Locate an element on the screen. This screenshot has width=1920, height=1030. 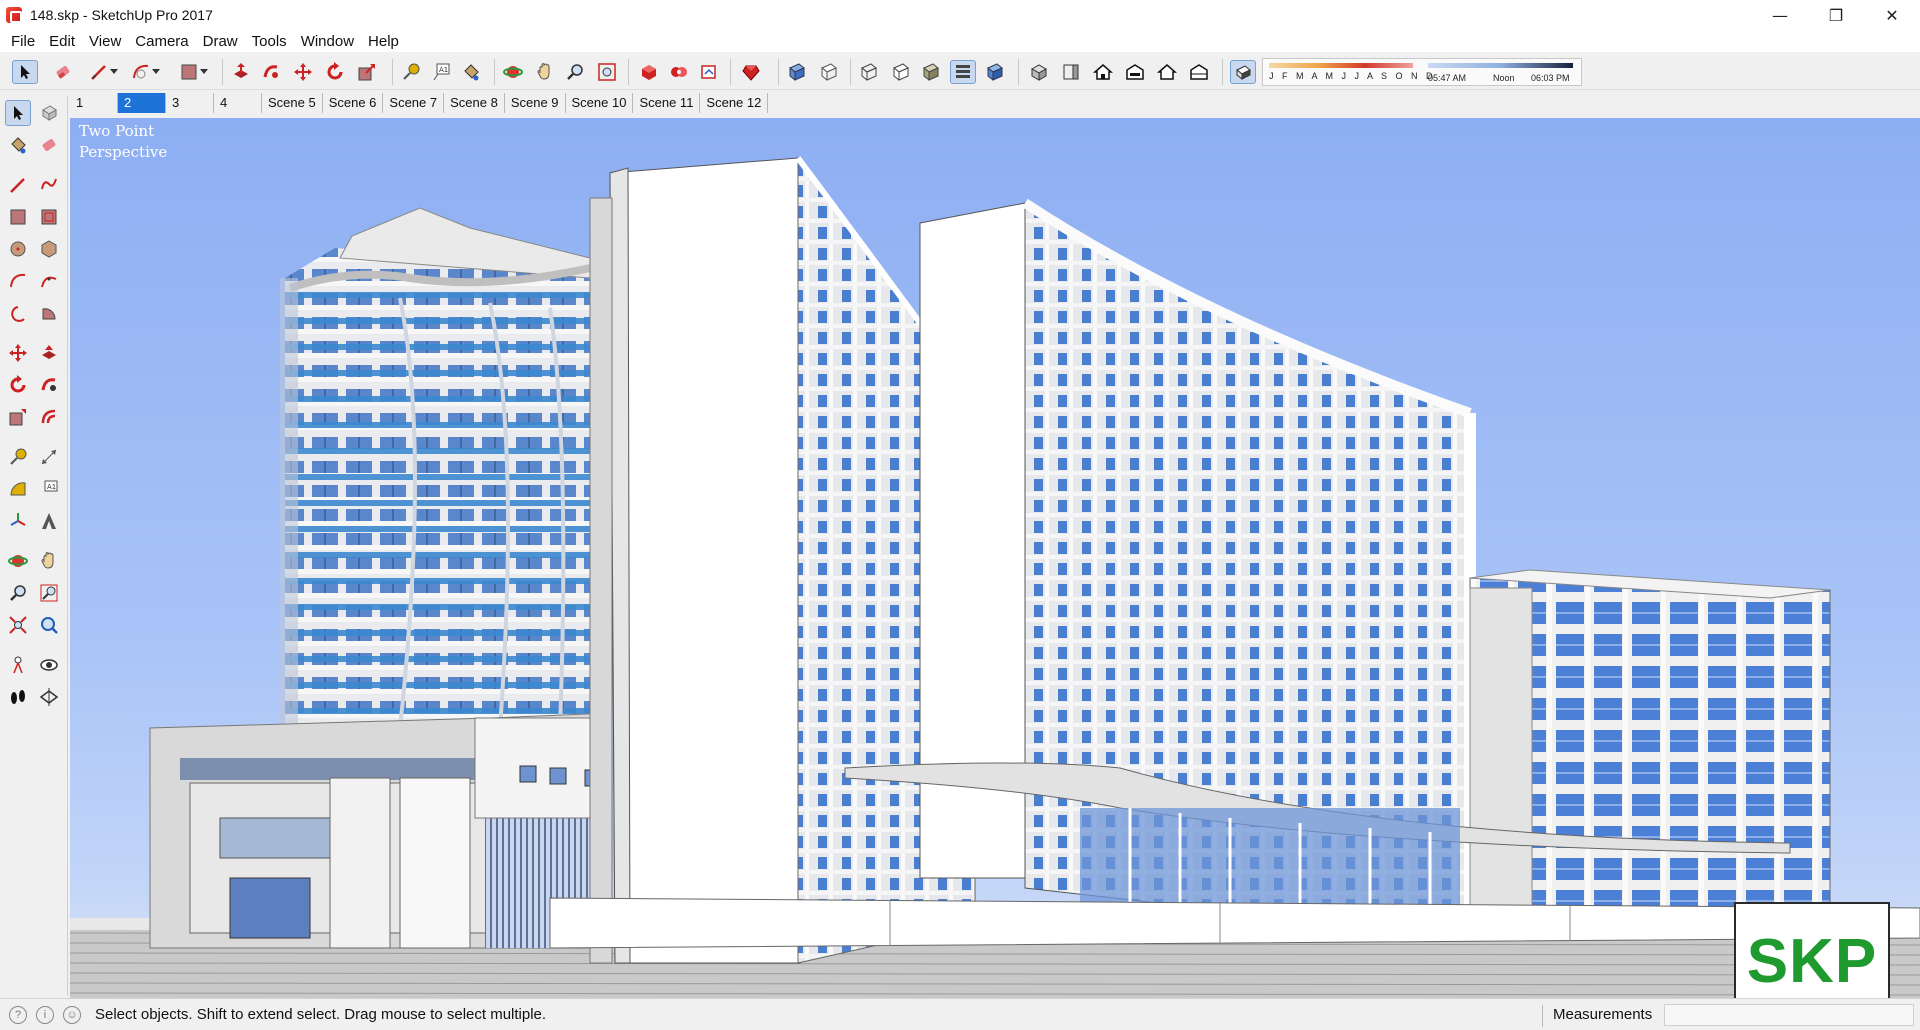
restore-icon: ❐ is located at coordinates (1836, 15).